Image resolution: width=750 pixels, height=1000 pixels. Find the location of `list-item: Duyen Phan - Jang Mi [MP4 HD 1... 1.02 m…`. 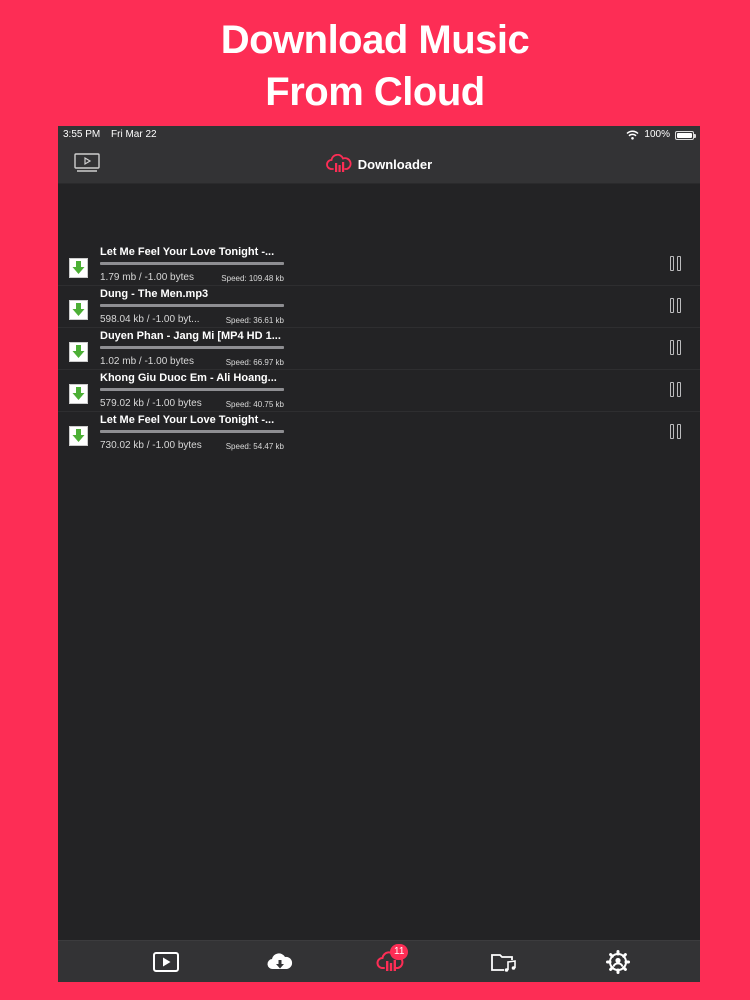

list-item: Duyen Phan - Jang Mi [MP4 HD 1... 1.02 m… is located at coordinates (379, 349).